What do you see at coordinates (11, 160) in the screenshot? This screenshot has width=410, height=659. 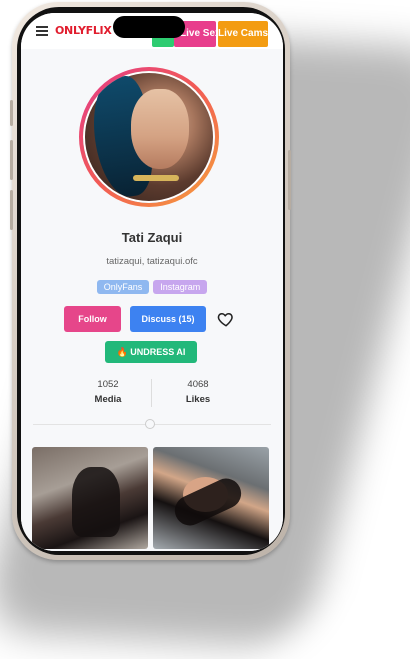 I see `phone-volume-up-button` at bounding box center [11, 160].